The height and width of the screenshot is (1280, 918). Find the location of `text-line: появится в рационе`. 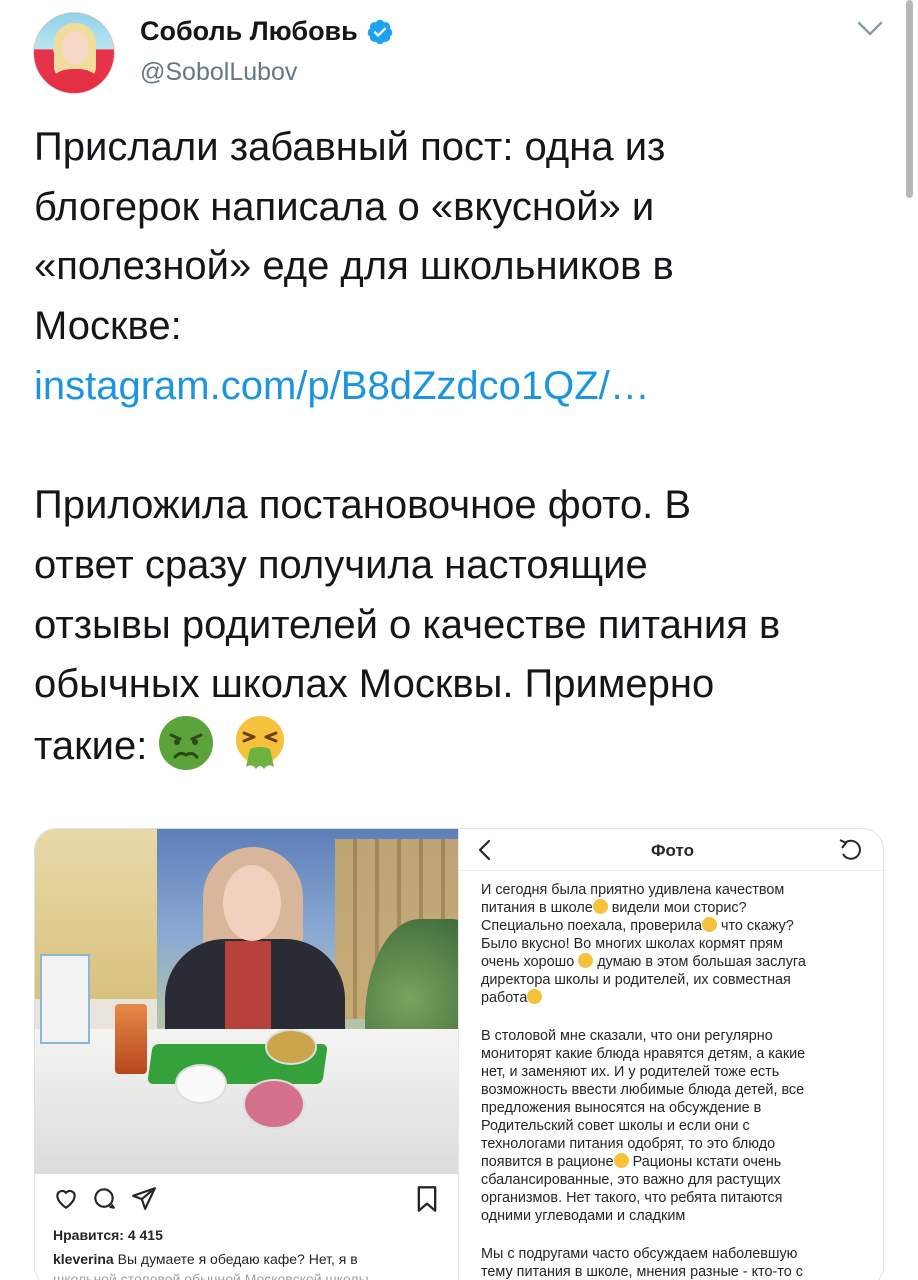

text-line: появится в рационе is located at coordinates (547, 1162).